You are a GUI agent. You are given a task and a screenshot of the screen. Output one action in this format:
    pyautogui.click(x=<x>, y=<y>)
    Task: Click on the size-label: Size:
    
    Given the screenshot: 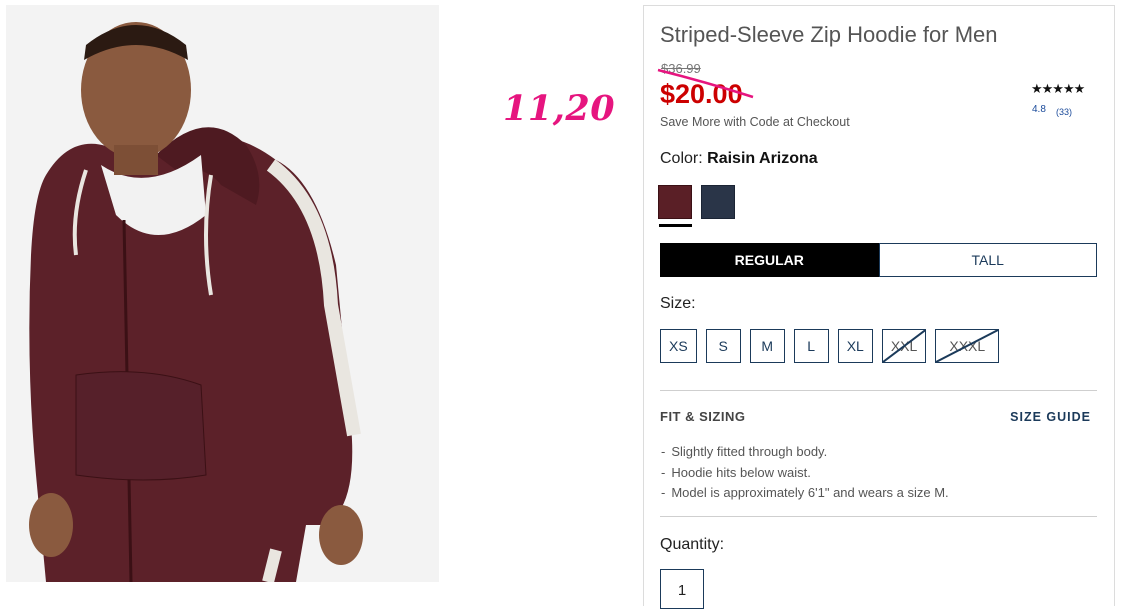 What is the action you would take?
    pyautogui.click(x=678, y=303)
    